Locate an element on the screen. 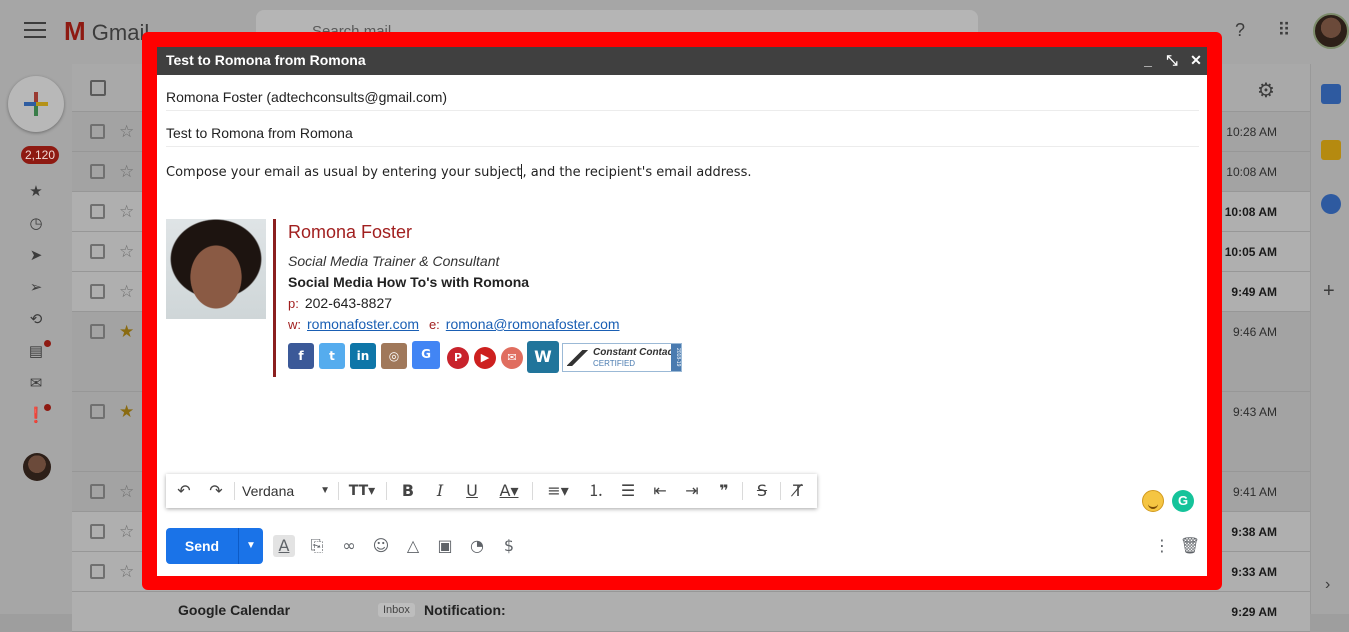 This screenshot has height=632, width=1349. numbered-list-icon: ⒈ is located at coordinates (596, 491).